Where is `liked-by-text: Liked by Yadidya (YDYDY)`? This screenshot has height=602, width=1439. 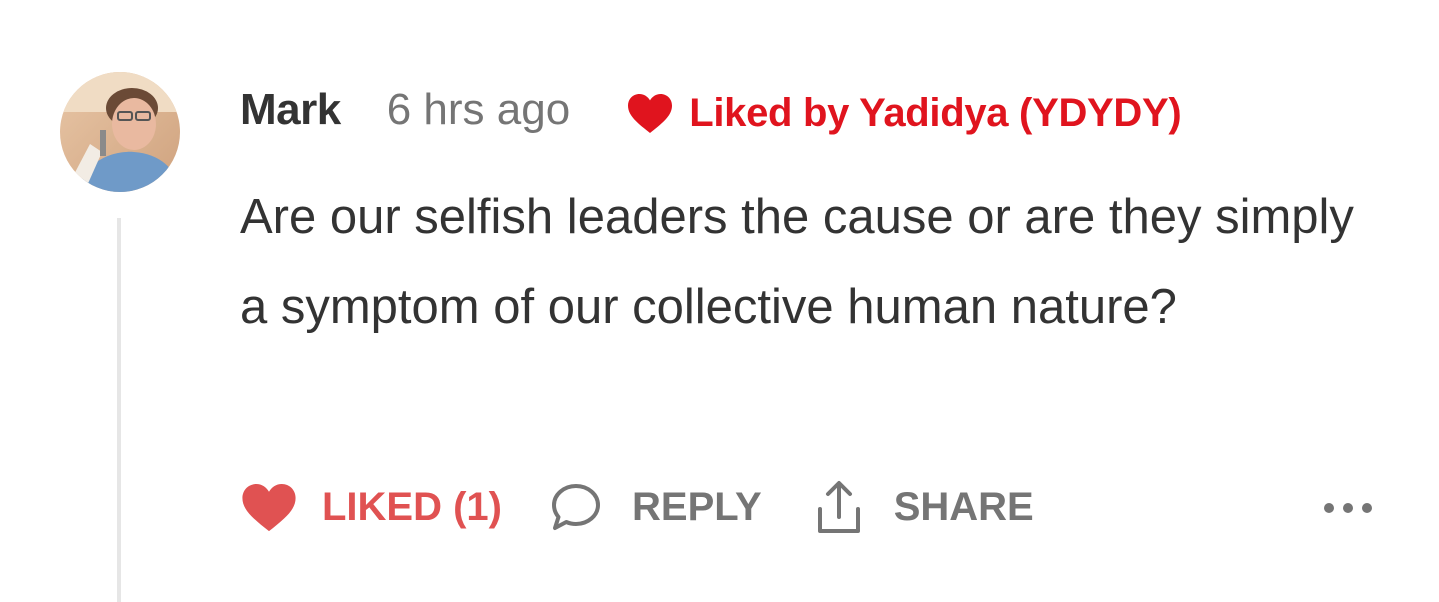
liked-by-text: Liked by Yadidya (YDYDY) is located at coordinates (935, 112).